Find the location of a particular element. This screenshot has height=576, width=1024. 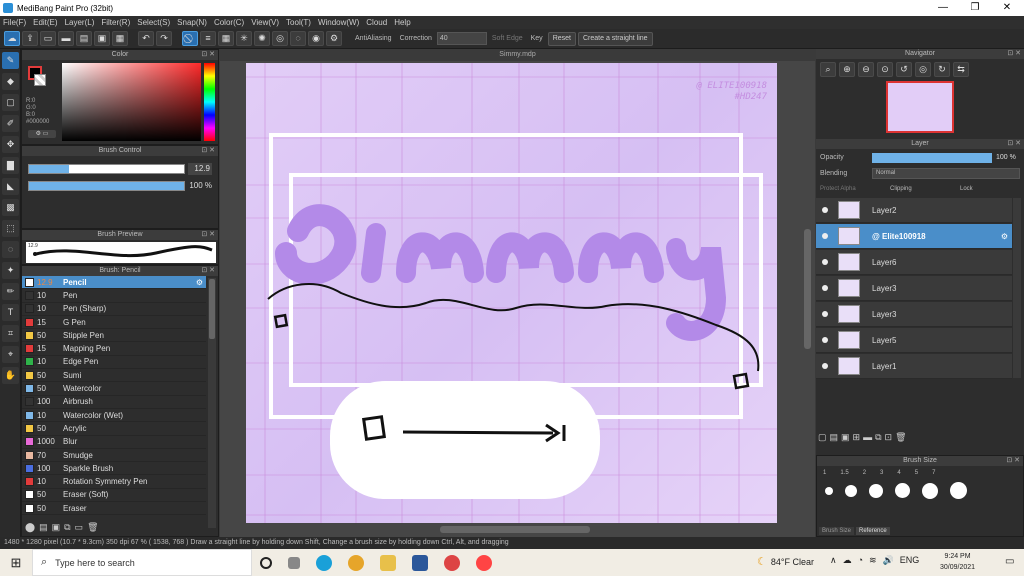

document-tab: Simmy.mdp is located at coordinates (517, 55).